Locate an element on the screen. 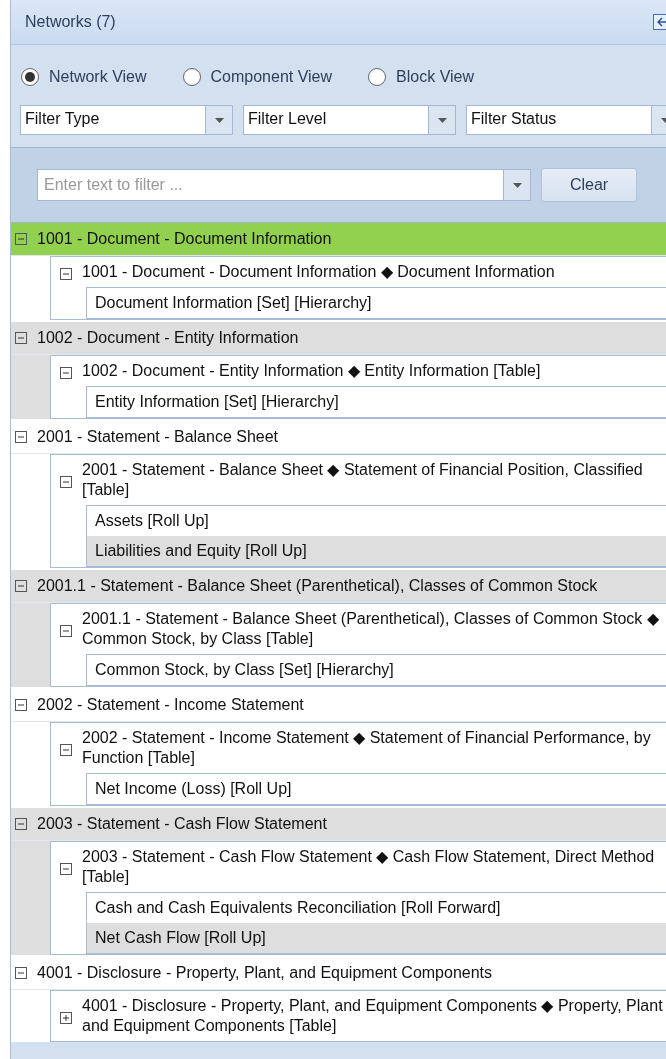  table-label: 2001 - Statement - Balance Sheet ◆ Statement of Financial Position, Classified [Table] is located at coordinates (374, 480).